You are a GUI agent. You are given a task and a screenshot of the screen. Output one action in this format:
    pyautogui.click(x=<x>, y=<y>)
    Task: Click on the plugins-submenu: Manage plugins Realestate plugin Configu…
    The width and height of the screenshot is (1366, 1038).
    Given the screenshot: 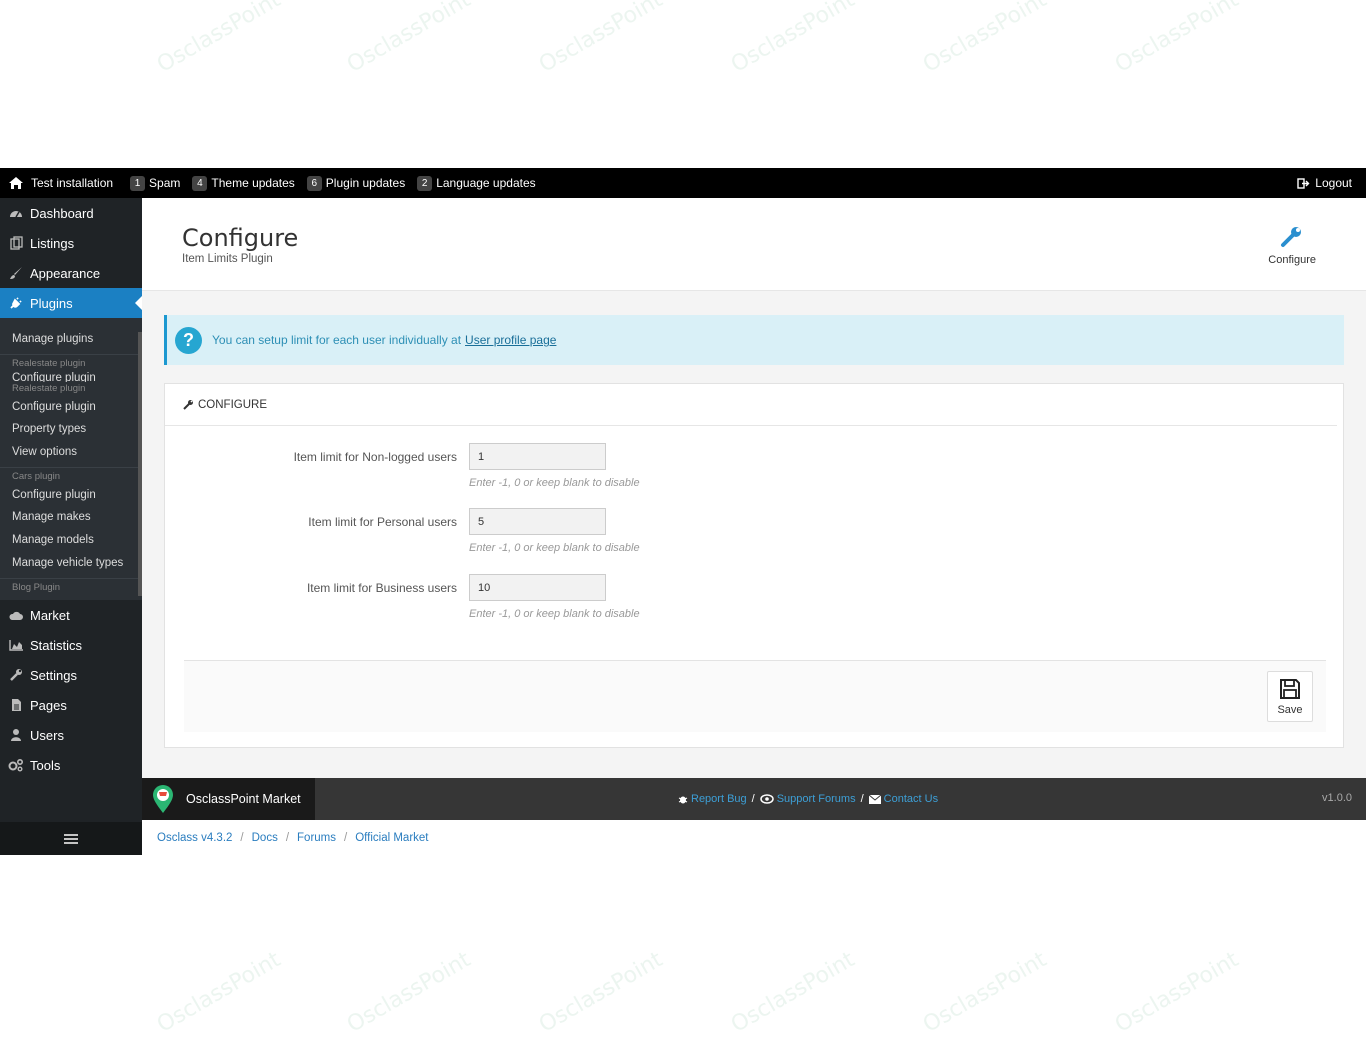 What is the action you would take?
    pyautogui.click(x=71, y=459)
    